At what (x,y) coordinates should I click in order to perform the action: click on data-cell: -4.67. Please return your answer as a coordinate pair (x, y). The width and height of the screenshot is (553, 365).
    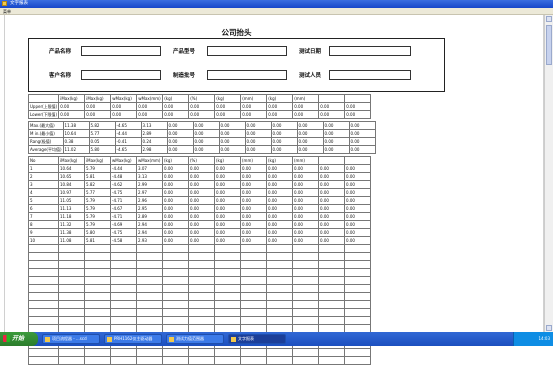
    Looking at the image, I should click on (123, 208).